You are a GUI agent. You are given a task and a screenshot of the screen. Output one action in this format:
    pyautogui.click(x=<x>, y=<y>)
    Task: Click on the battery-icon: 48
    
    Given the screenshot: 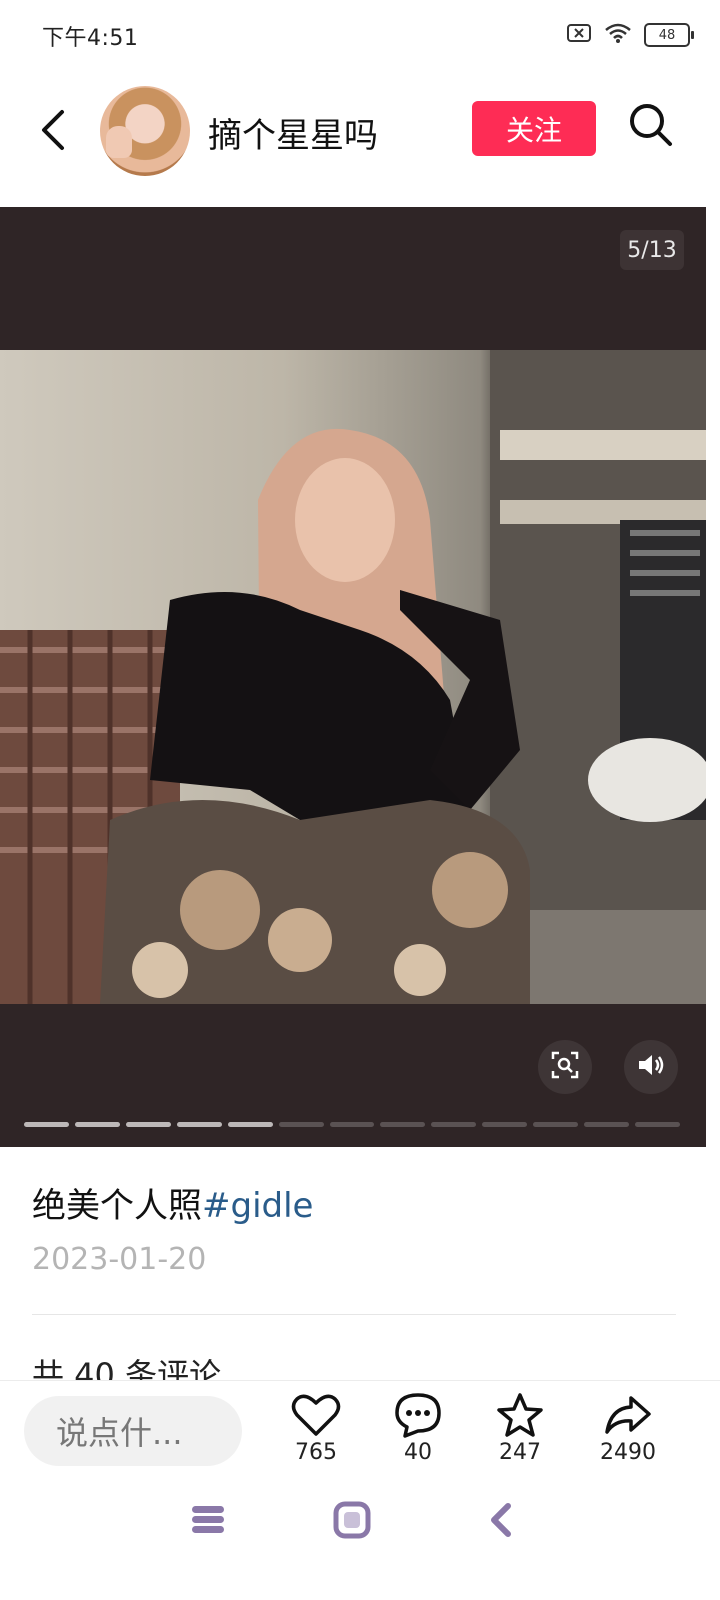 What is the action you would take?
    pyautogui.click(x=669, y=35)
    